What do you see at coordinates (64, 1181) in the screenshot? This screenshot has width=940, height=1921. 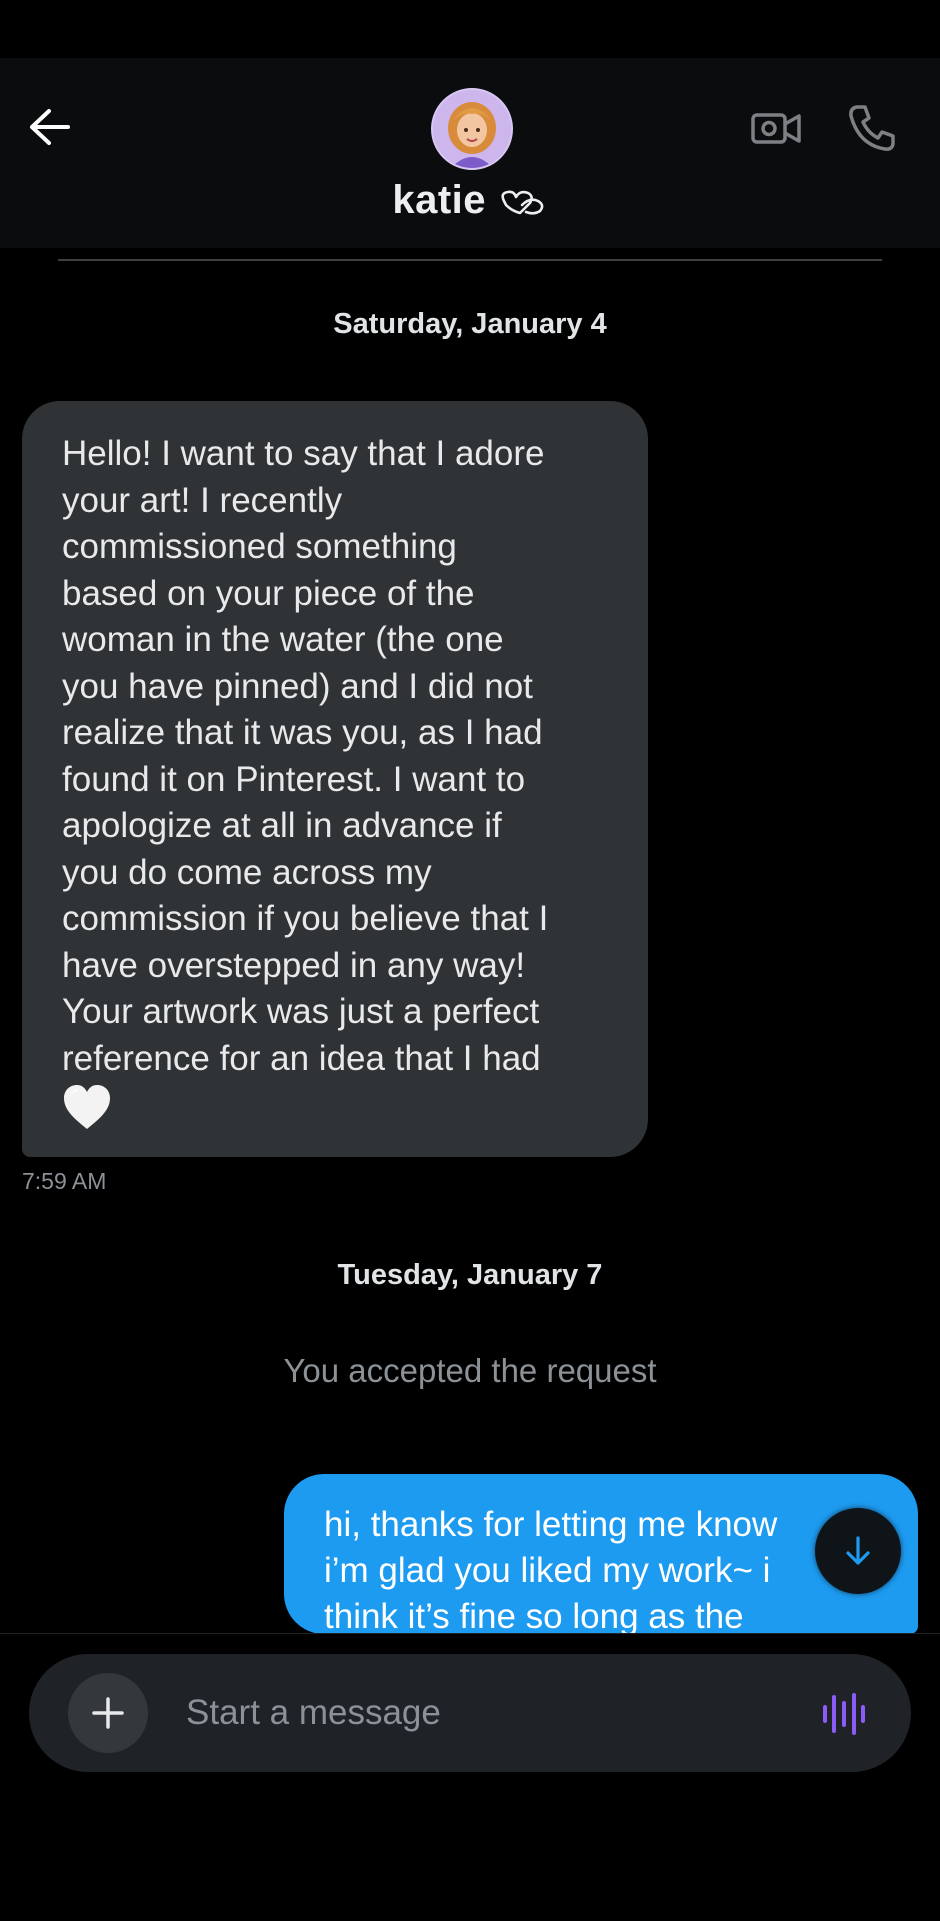 I see `message-timestamp: 7:59 AM` at bounding box center [64, 1181].